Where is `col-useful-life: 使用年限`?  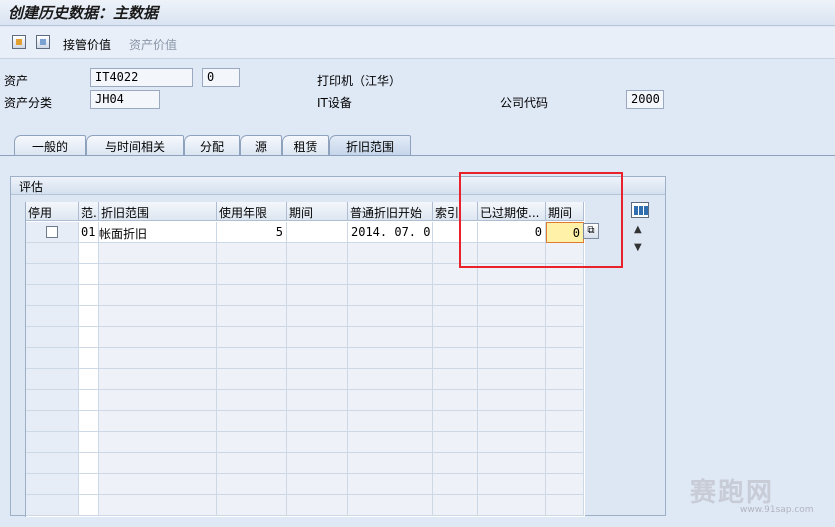
col-useful-life: 使用年限 is located at coordinates (252, 211).